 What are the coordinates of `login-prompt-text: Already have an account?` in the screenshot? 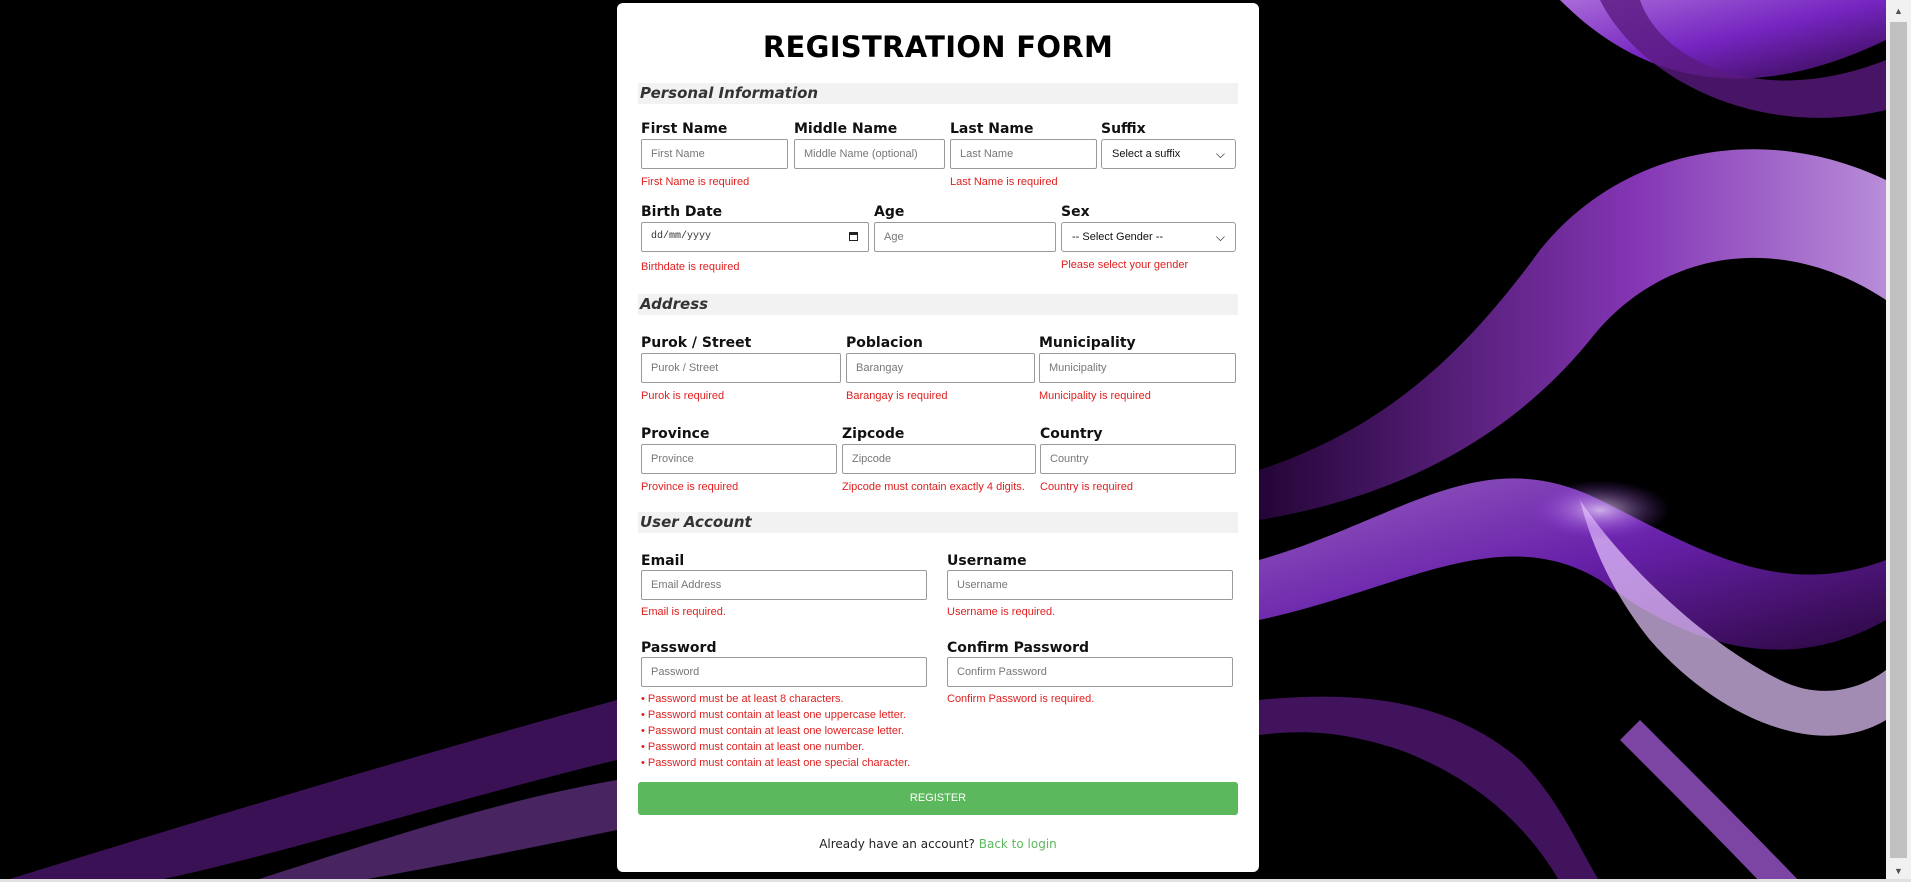 It's located at (897, 844).